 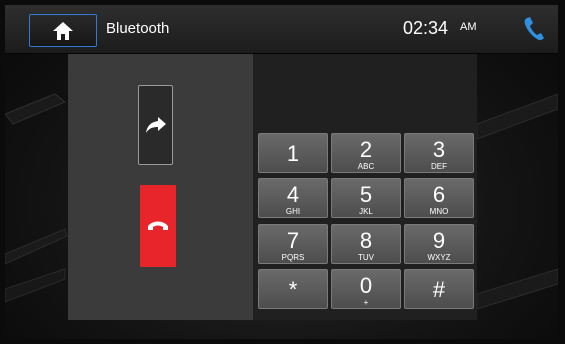 I want to click on home-button, so click(x=63, y=30).